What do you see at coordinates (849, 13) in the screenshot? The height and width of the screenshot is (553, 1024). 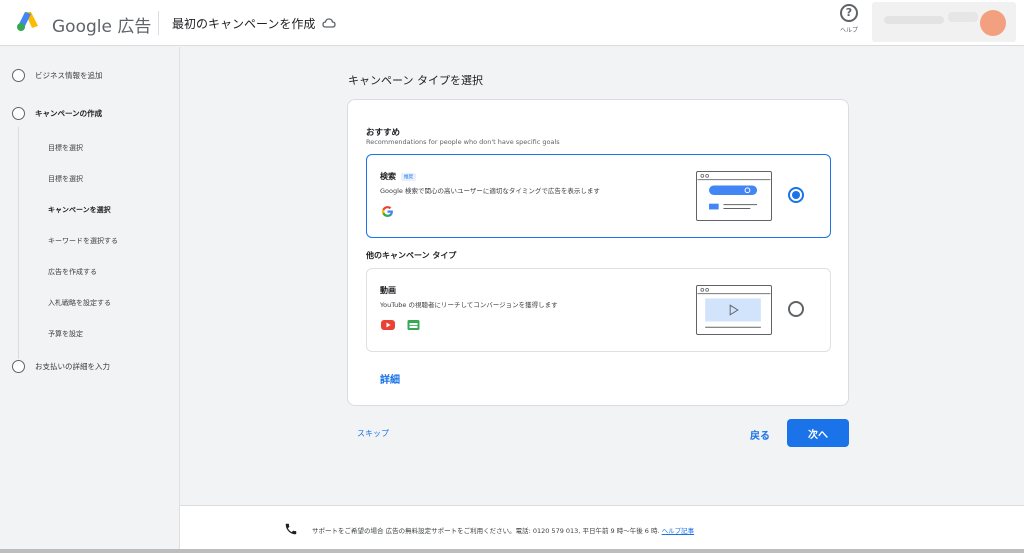 I see `help-icon: ?` at bounding box center [849, 13].